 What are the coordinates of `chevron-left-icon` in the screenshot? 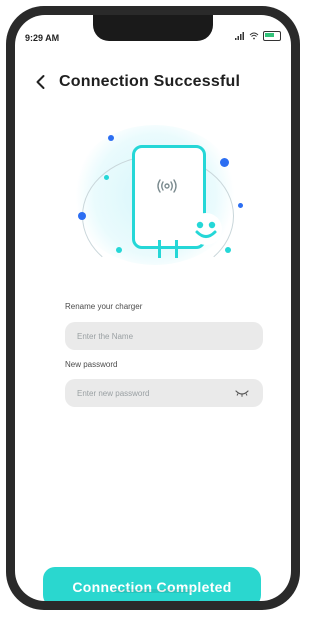 It's located at (41, 82).